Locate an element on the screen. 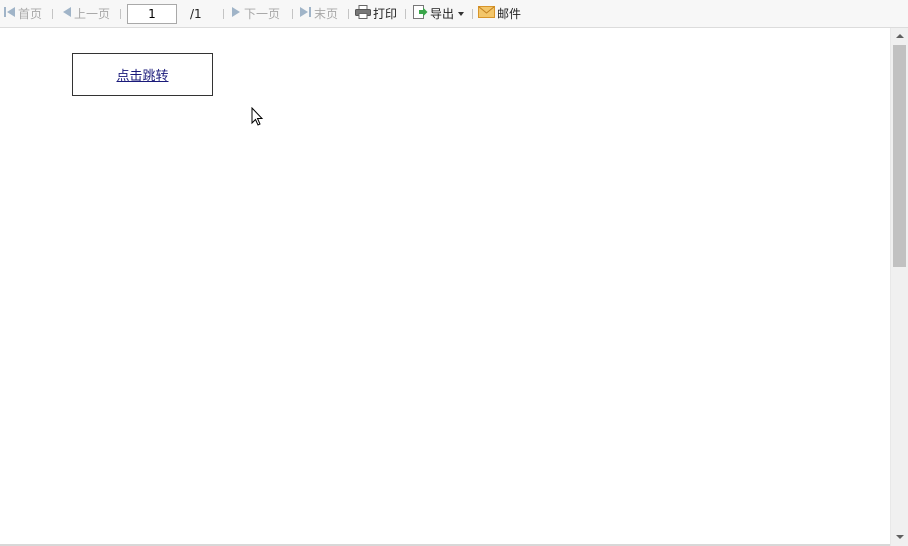 This screenshot has width=908, height=546. next-page-icon is located at coordinates (236, 14).